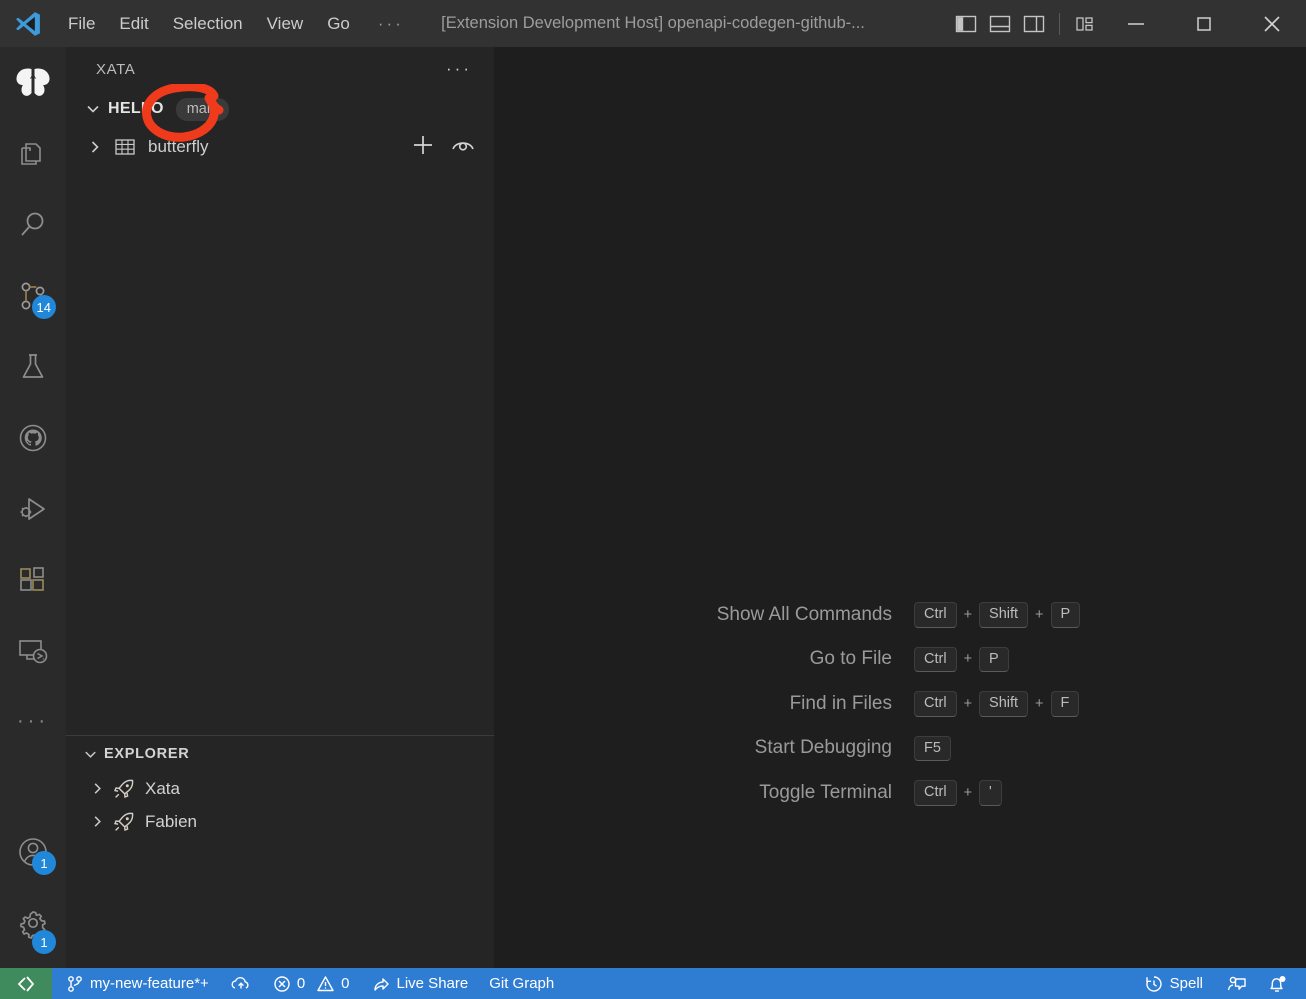 The image size is (1306, 999). Describe the element at coordinates (33, 650) in the screenshot. I see `remote-explorer-icon` at that location.